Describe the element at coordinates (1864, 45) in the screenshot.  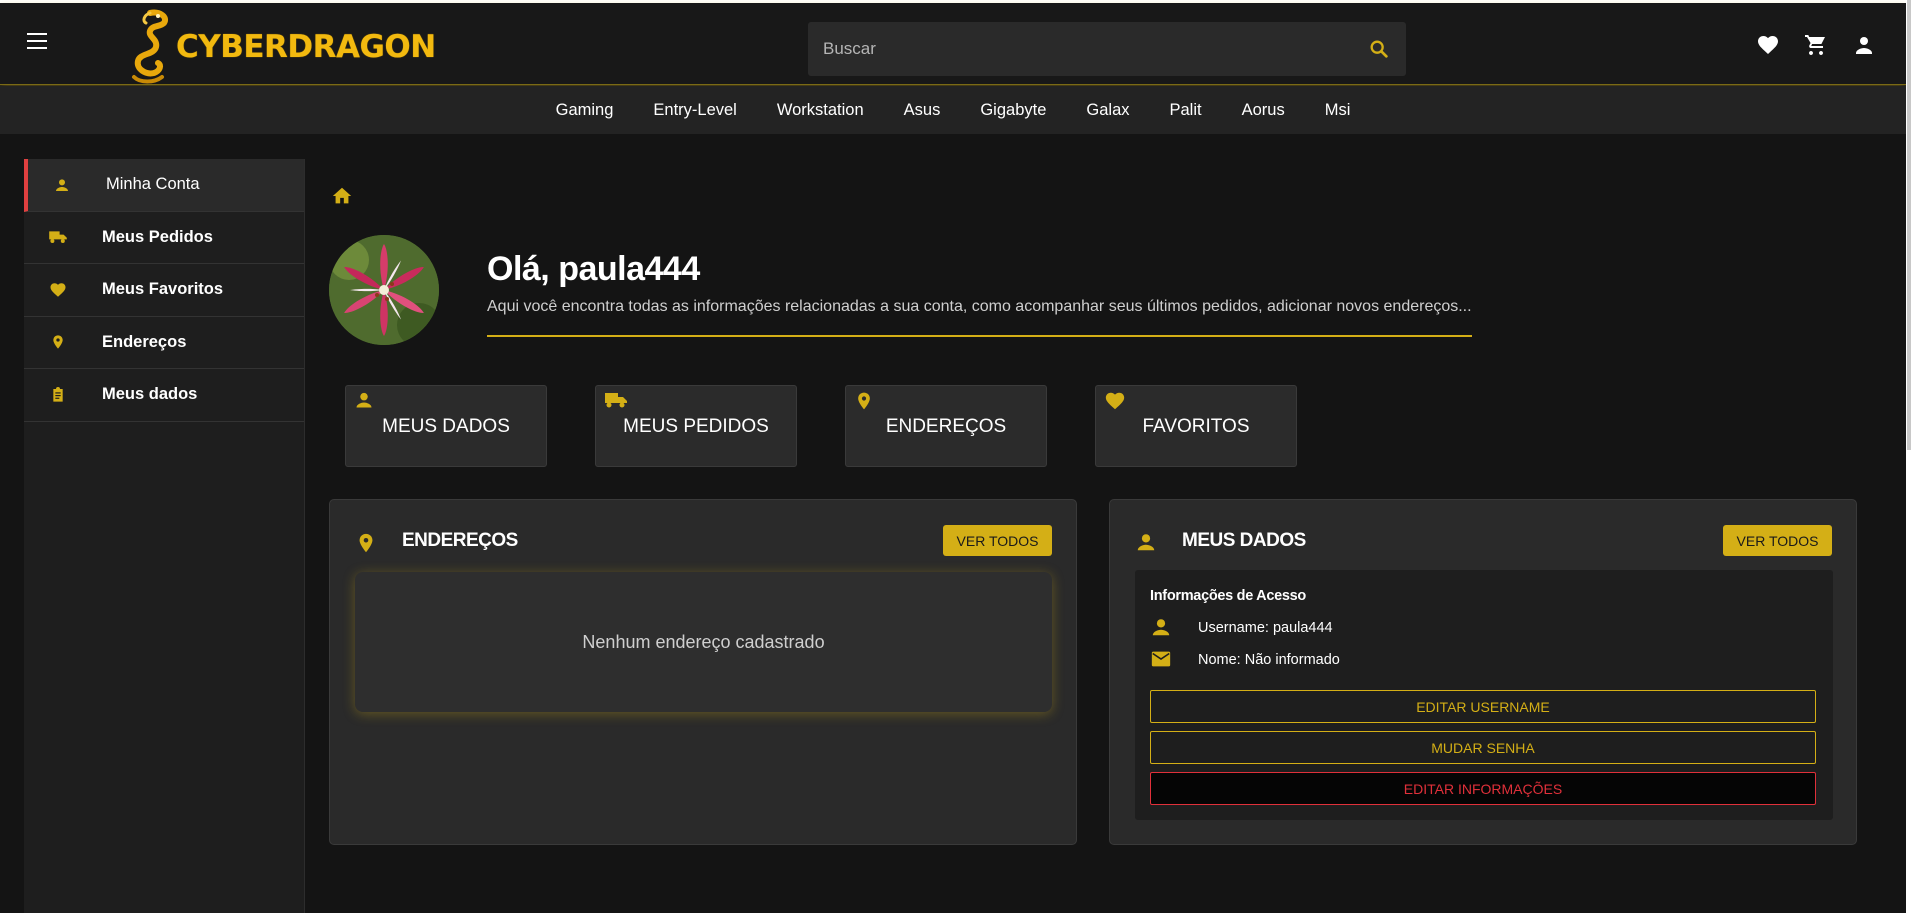
I see `account-person-icon` at that location.